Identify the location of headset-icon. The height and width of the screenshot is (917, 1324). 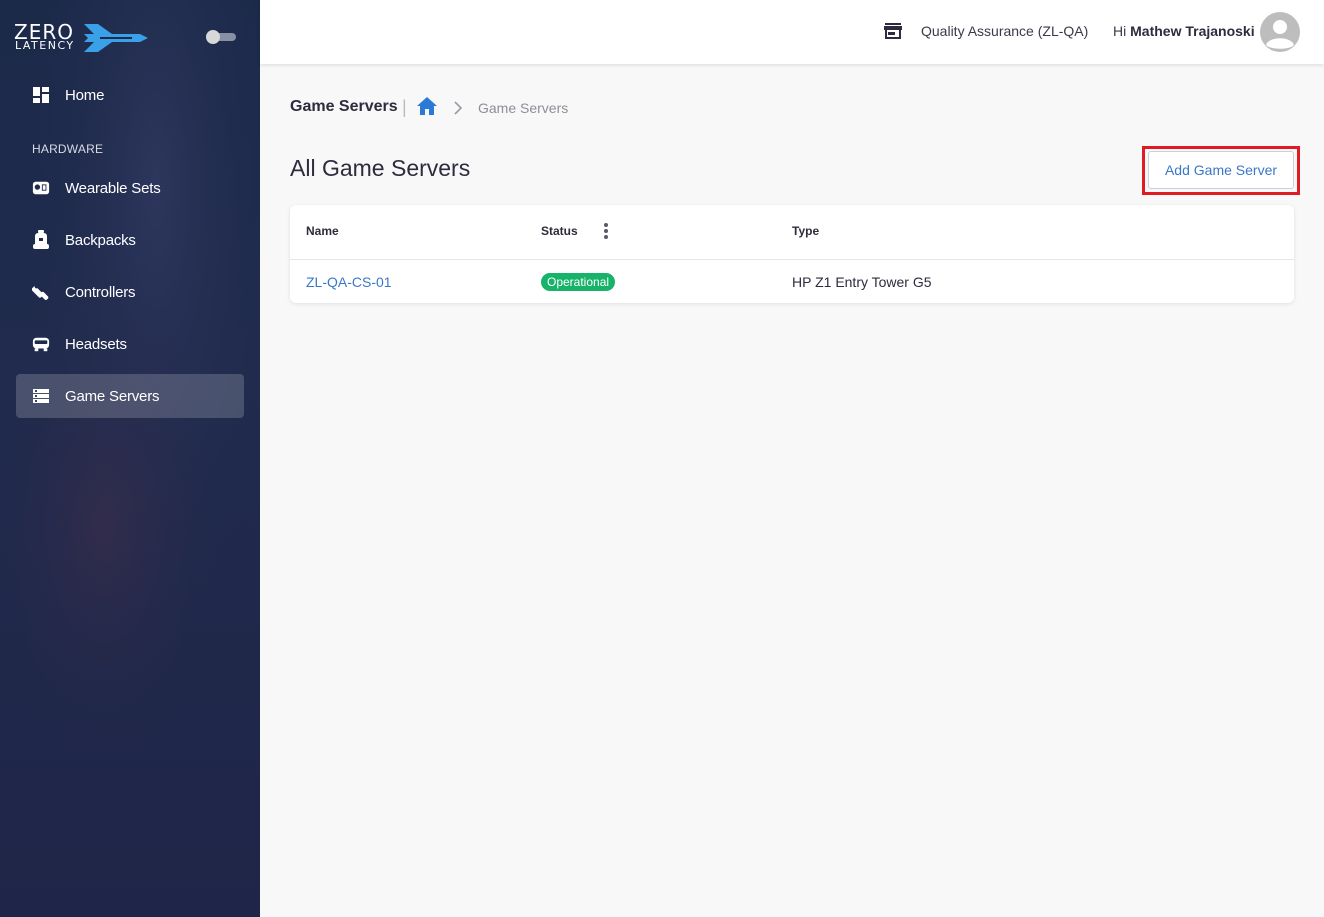
(41, 344).